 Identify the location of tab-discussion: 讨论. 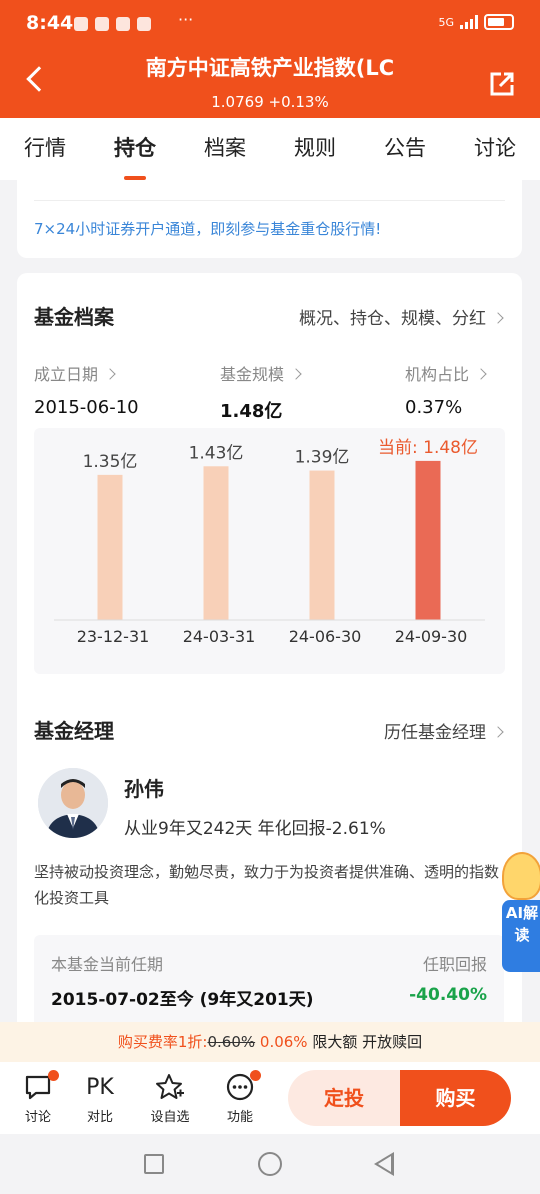
(495, 149).